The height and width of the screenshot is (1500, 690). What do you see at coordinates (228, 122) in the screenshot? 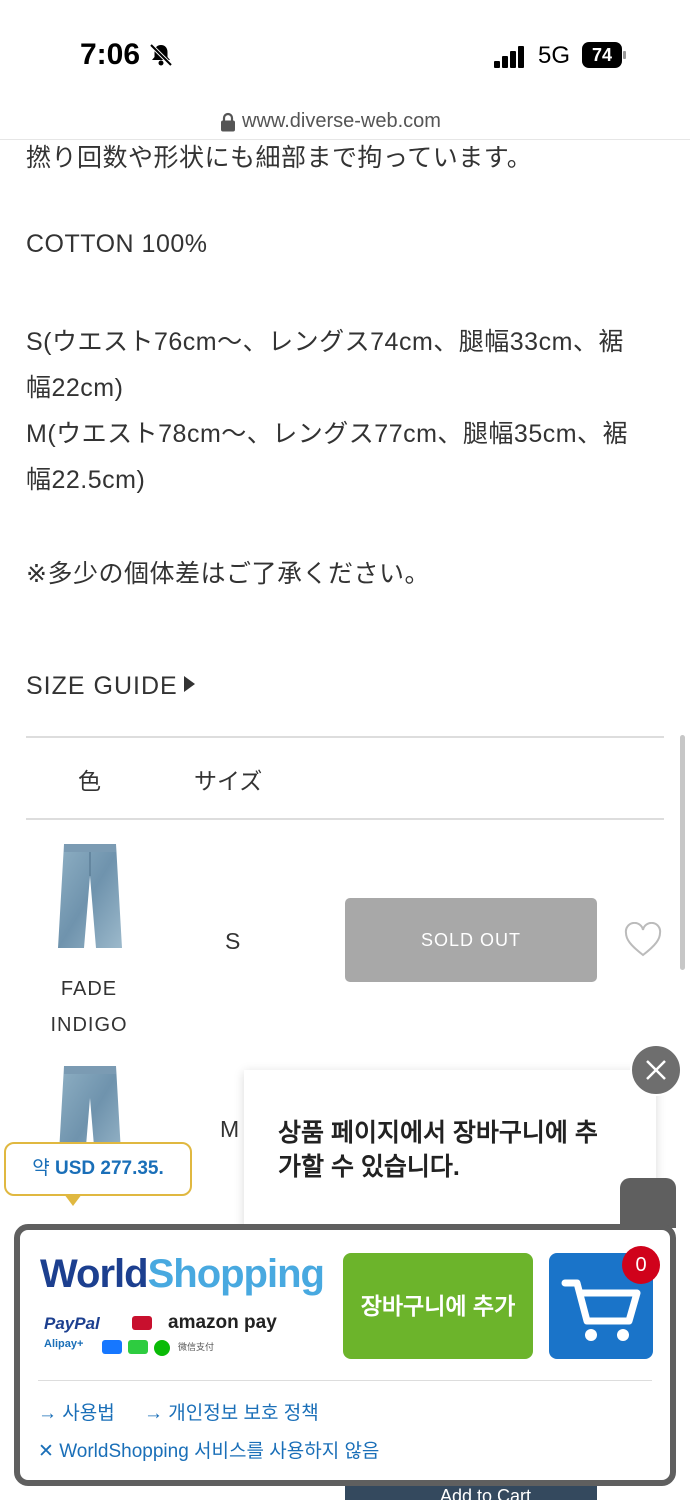
I see `lock-icon` at bounding box center [228, 122].